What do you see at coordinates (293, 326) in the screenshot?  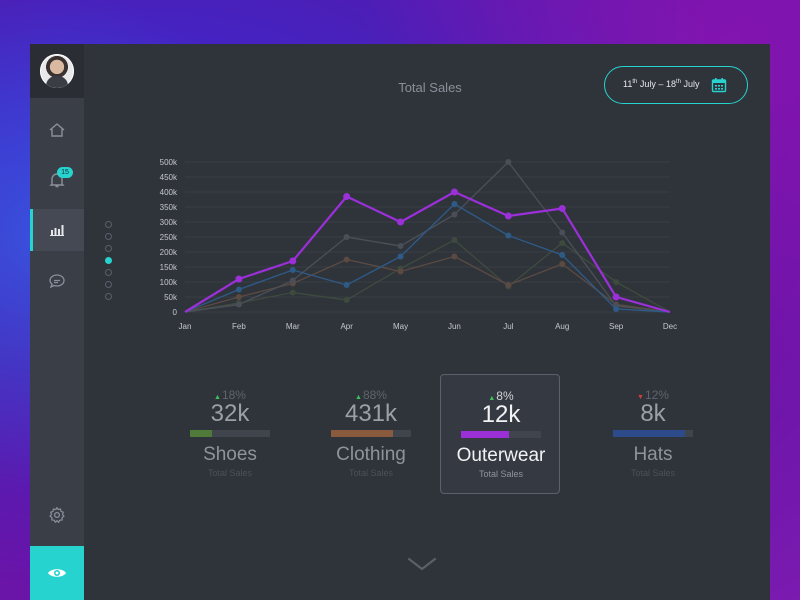 I see `x-tick-label: Mar` at bounding box center [293, 326].